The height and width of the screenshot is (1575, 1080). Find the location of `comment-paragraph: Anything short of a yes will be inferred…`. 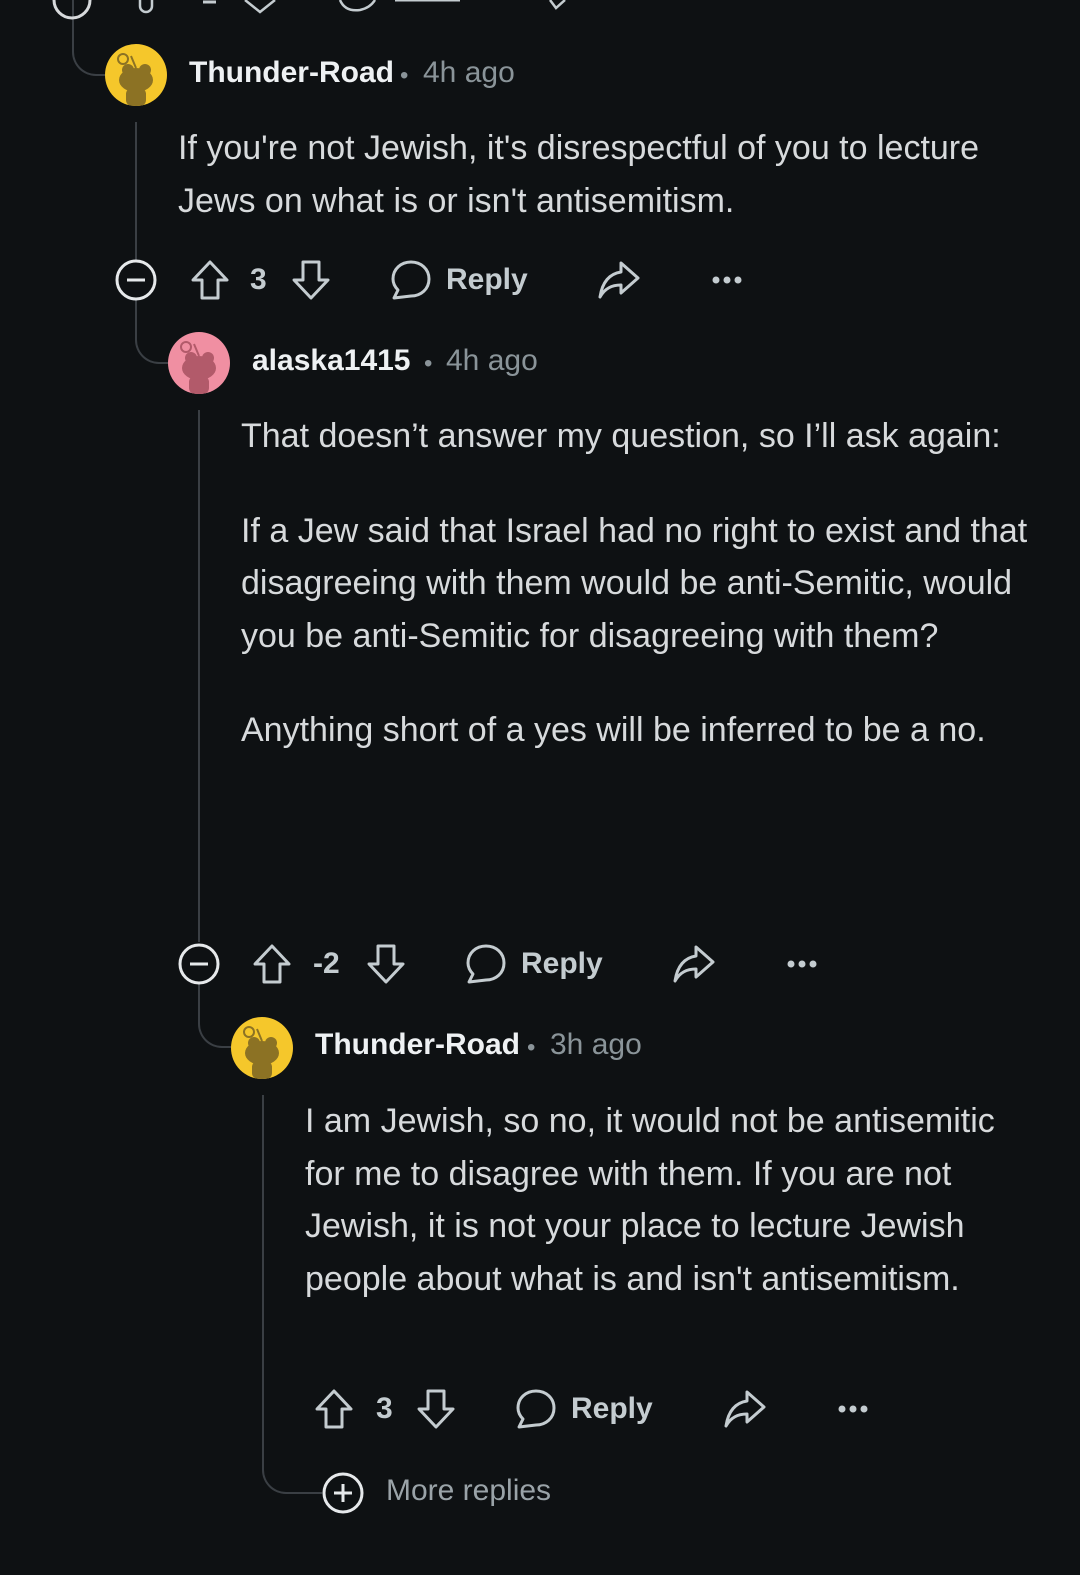

comment-paragraph: Anything short of a yes will be inferred… is located at coordinates (613, 730).